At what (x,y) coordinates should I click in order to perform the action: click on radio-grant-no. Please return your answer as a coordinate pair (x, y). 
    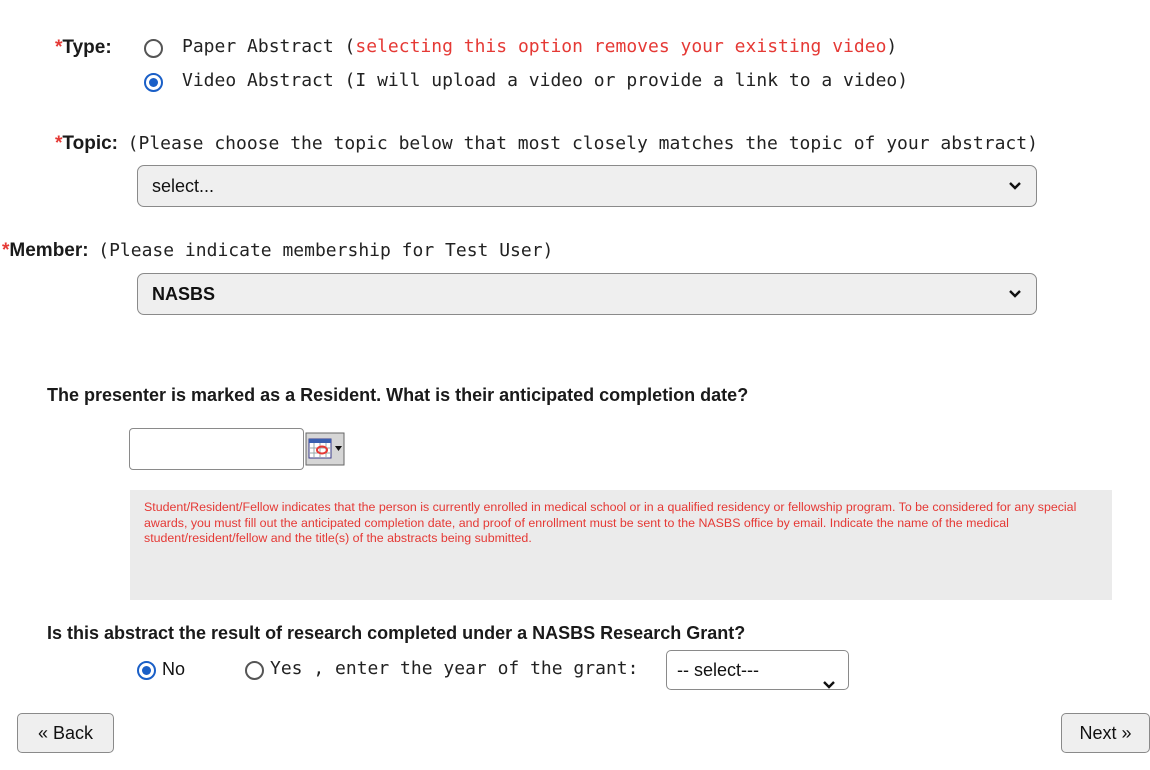
    Looking at the image, I should click on (146, 670).